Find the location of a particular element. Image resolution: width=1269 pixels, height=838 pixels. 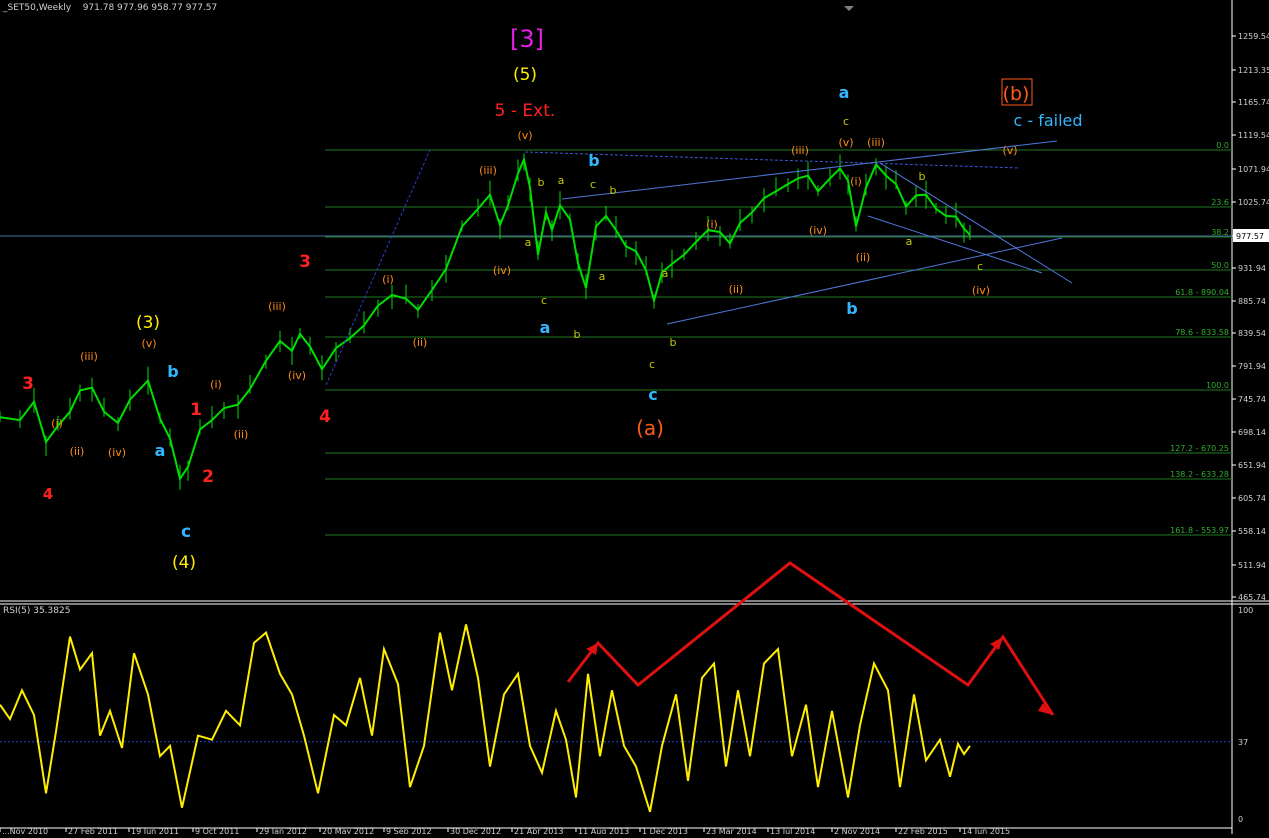

time-tick-label: 1 Dec 2013 is located at coordinates (665, 830).